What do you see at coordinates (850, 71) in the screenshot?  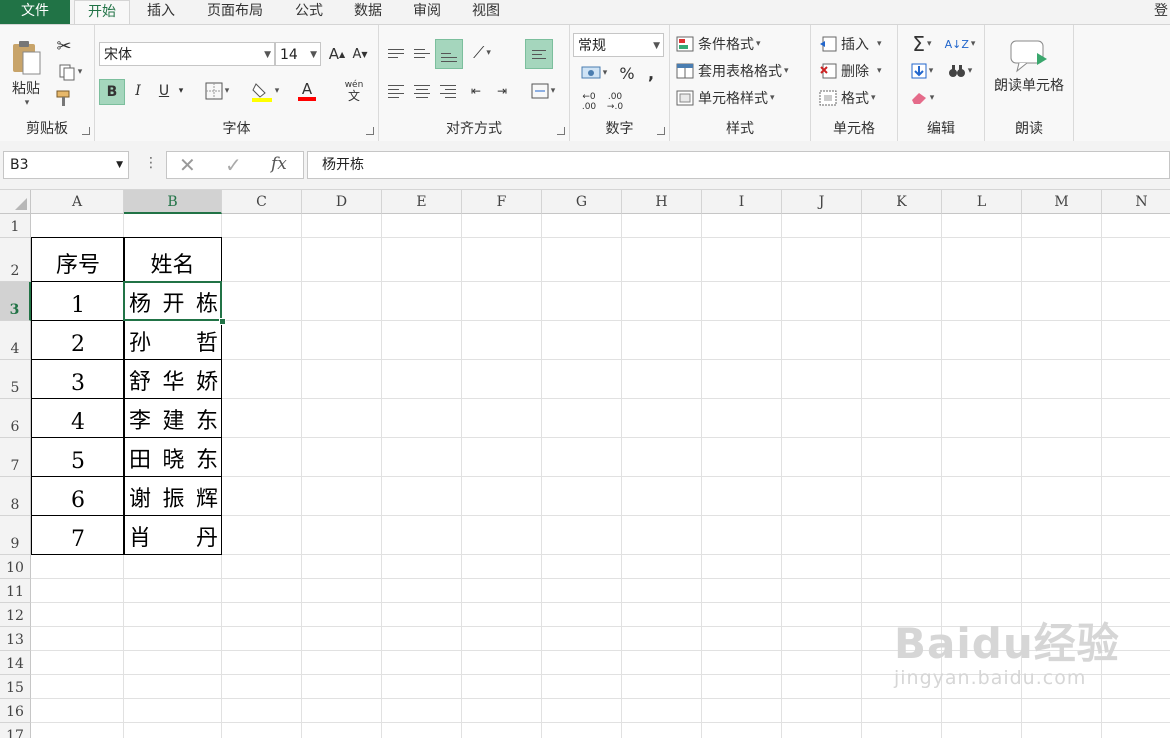 I see `delete-cells-button: 删除 ▾` at bounding box center [850, 71].